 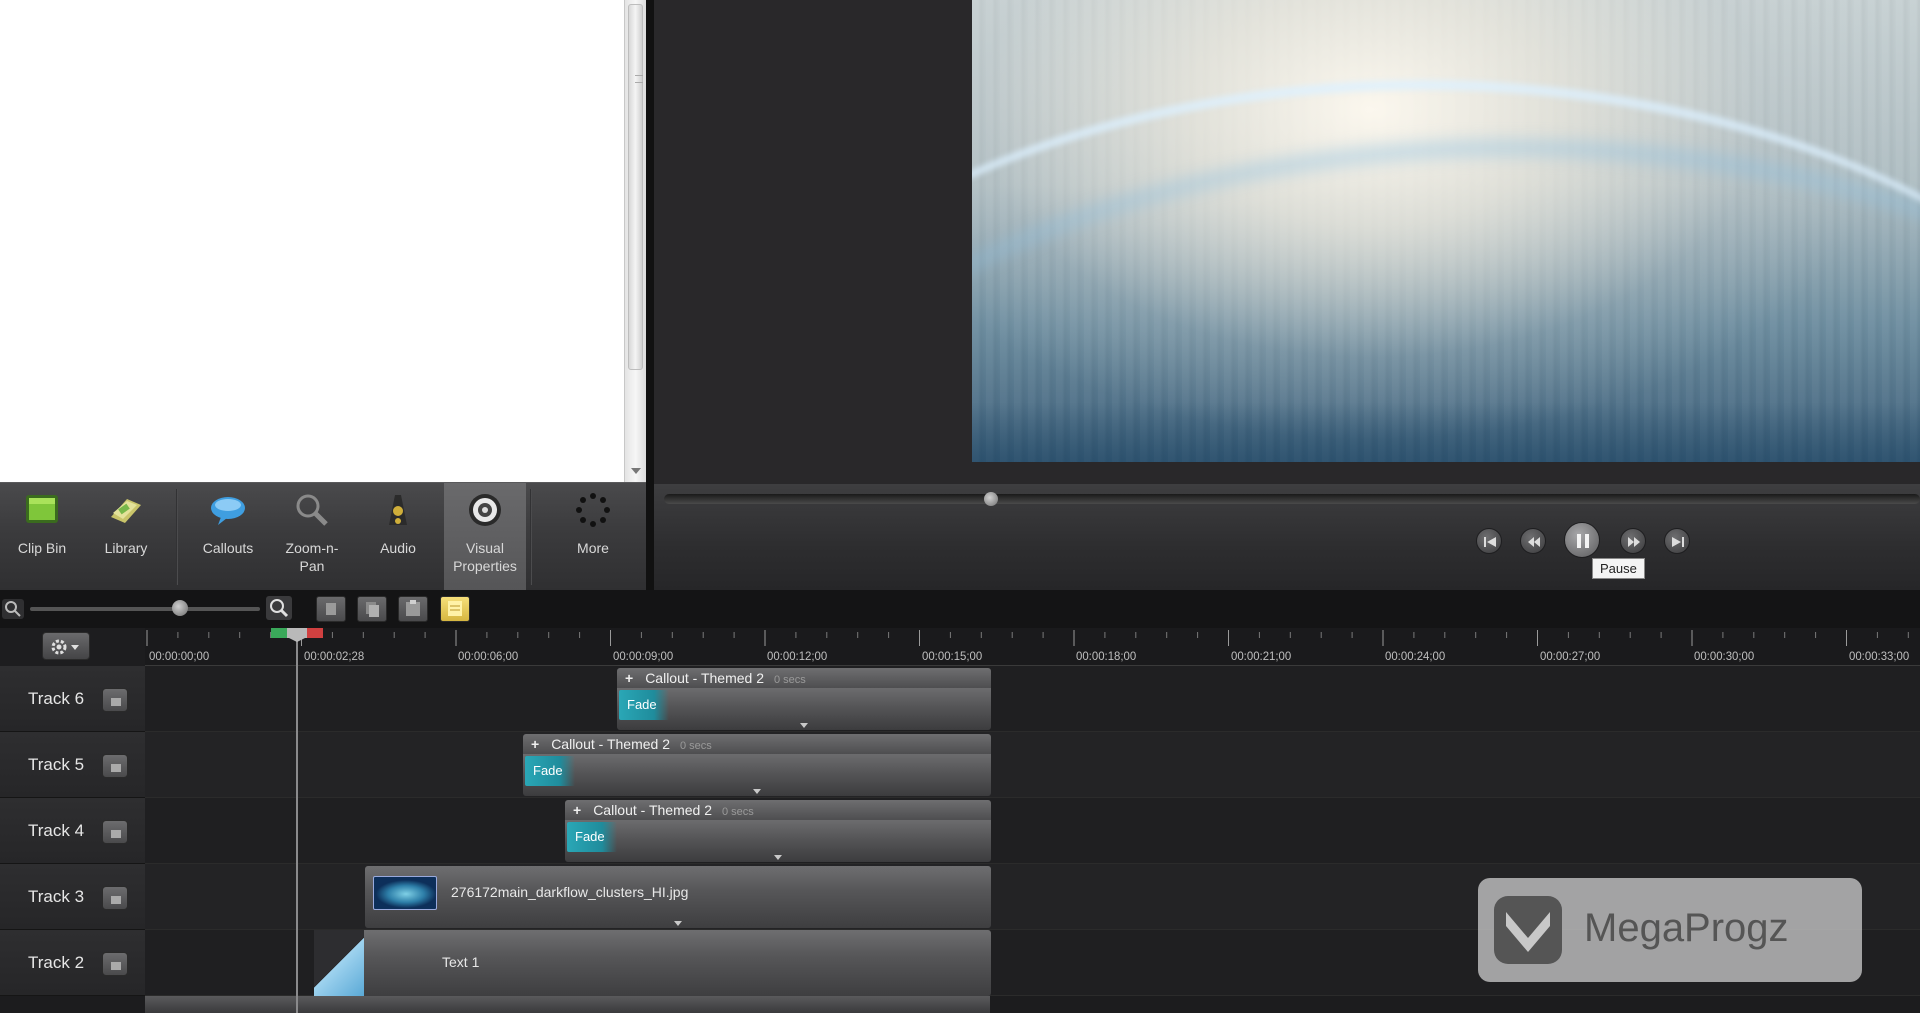 What do you see at coordinates (126, 537) in the screenshot?
I see `library-tab: Library` at bounding box center [126, 537].